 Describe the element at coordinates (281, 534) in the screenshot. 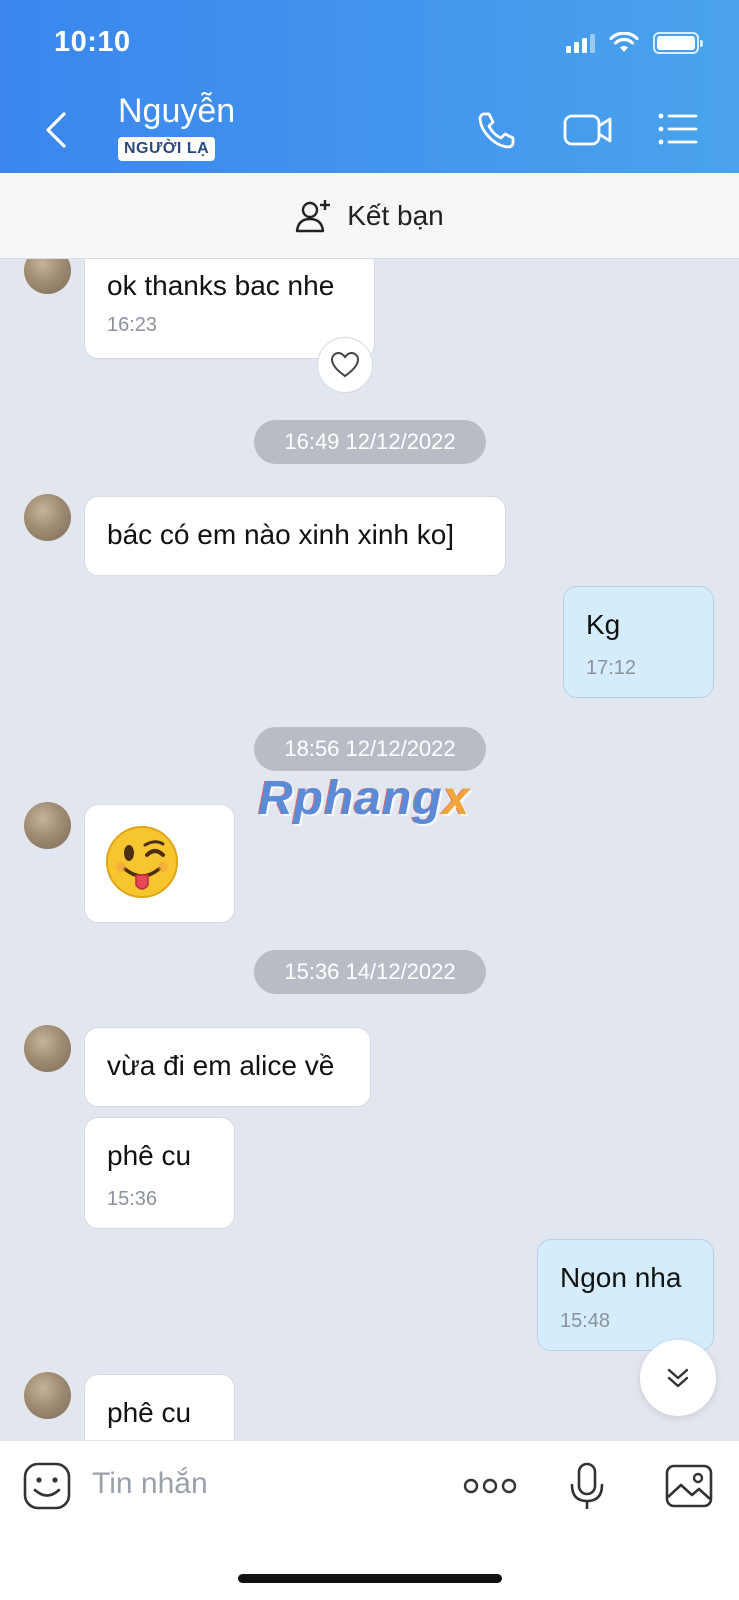

I see `message-text: bác có em nào xinh xinh ko]` at that location.